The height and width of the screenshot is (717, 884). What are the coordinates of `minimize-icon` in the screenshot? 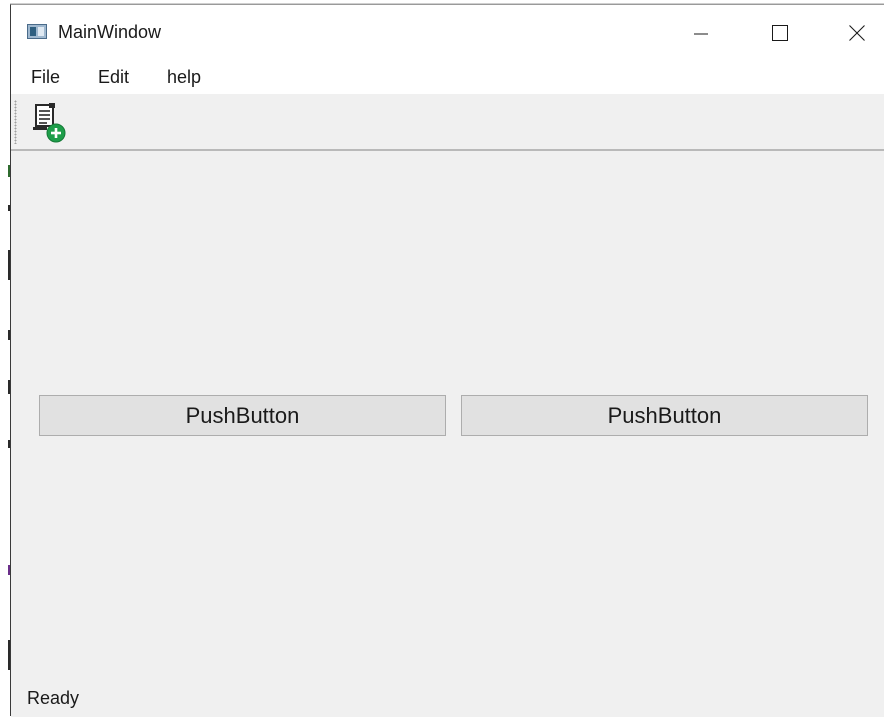 It's located at (701, 34).